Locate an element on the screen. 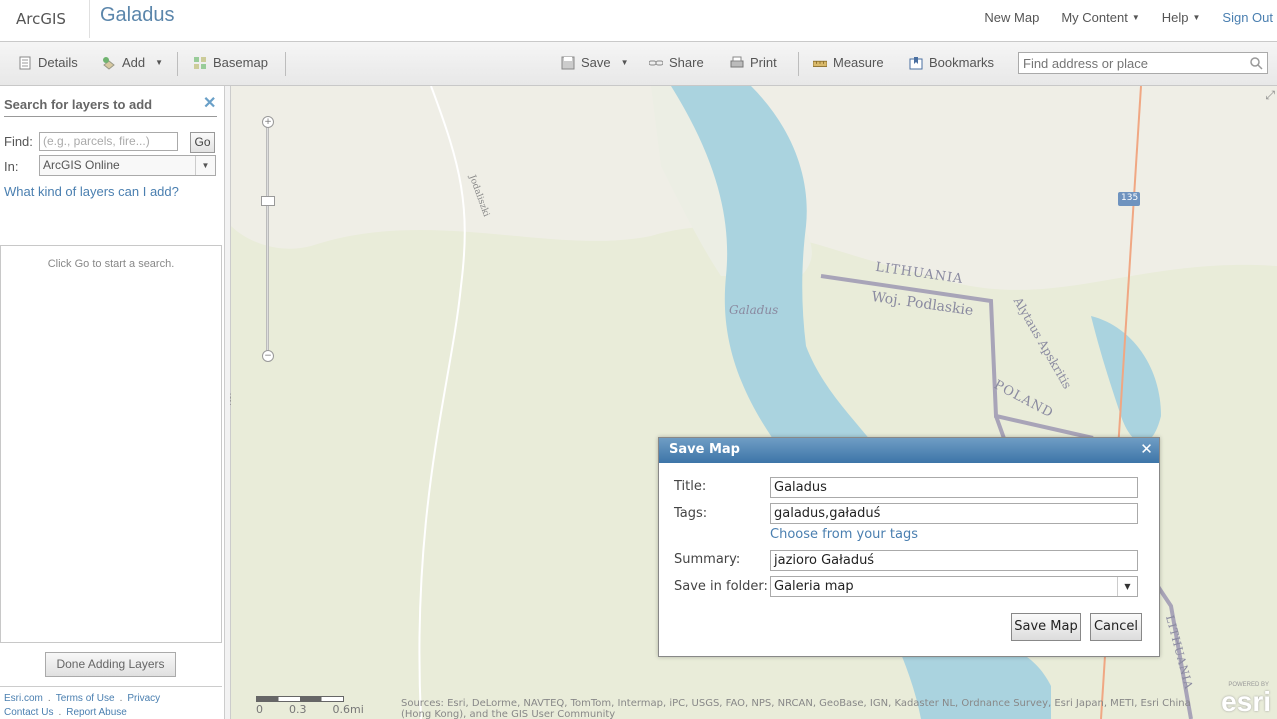 Image resolution: width=1277 pixels, height=719 pixels. bookmark-icon is located at coordinates (916, 62).